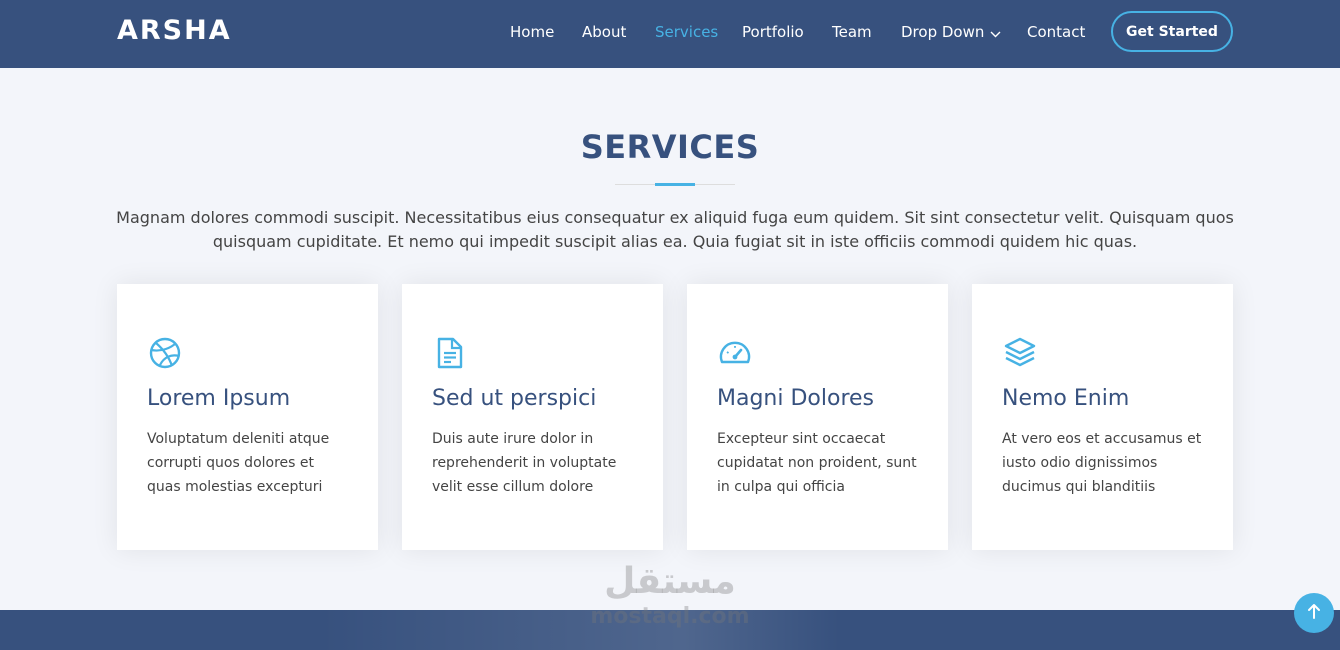  Describe the element at coordinates (1020, 353) in the screenshot. I see `layers-icon` at that location.